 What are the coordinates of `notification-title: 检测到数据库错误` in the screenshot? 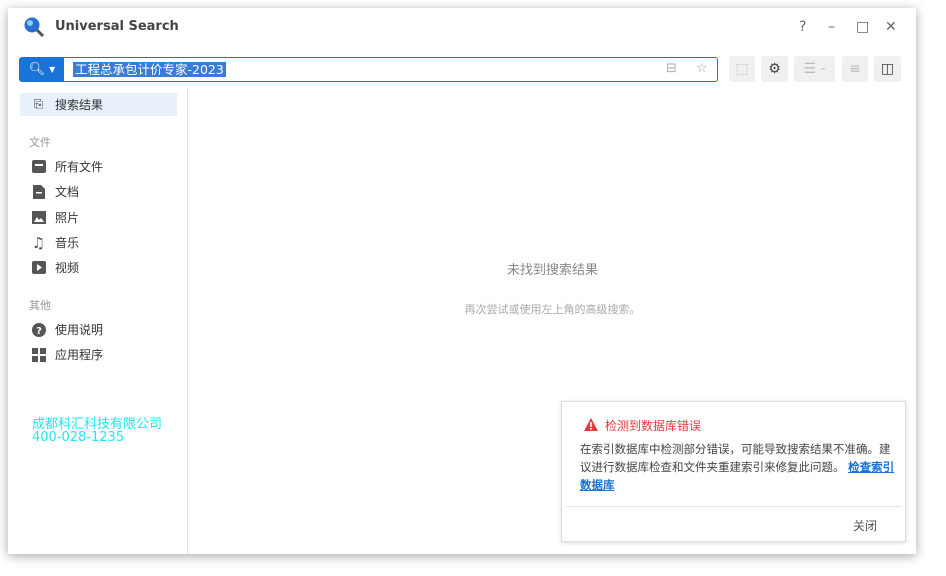 It's located at (653, 426).